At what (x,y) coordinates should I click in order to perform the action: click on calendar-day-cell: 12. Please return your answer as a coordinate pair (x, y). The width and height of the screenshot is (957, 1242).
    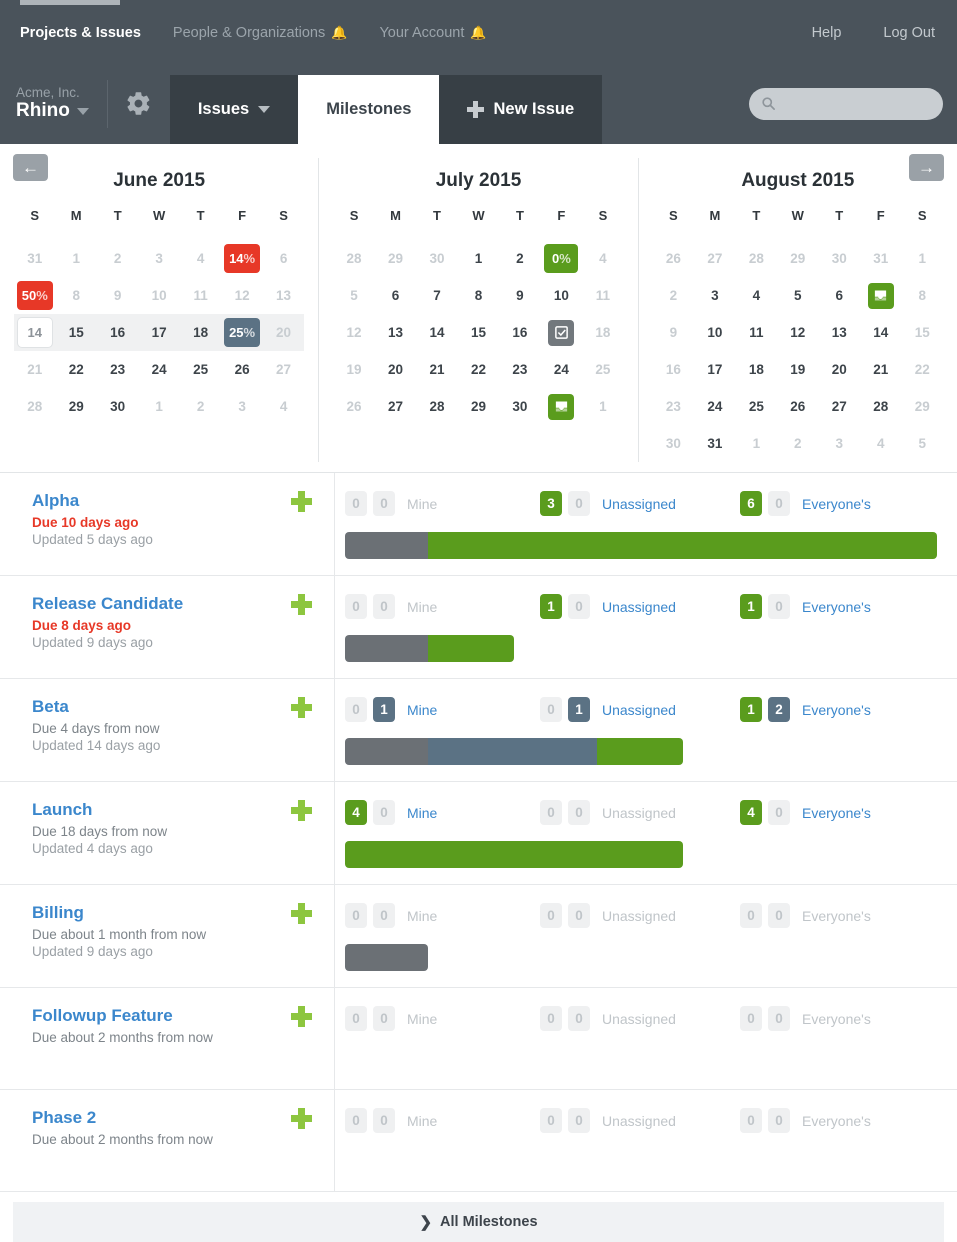
    Looking at the image, I should click on (354, 332).